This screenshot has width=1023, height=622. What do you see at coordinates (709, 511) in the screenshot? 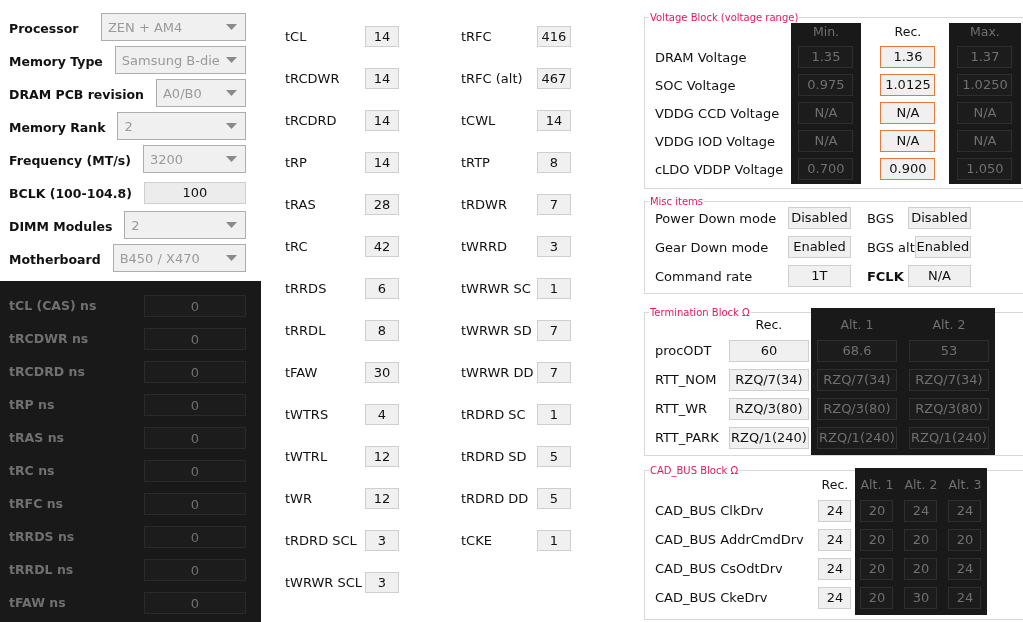
I see `cad-bus-label: CAD_BUS ClkDrv` at bounding box center [709, 511].